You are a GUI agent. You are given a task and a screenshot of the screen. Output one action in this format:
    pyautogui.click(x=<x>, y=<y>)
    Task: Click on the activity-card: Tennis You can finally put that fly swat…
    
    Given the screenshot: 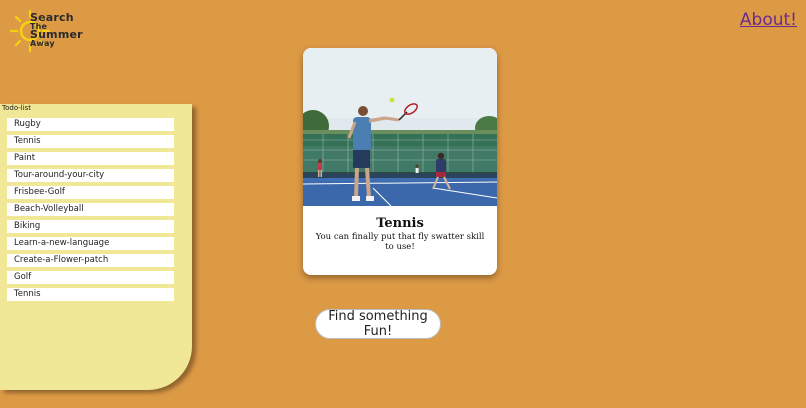 What is the action you would take?
    pyautogui.click(x=400, y=161)
    